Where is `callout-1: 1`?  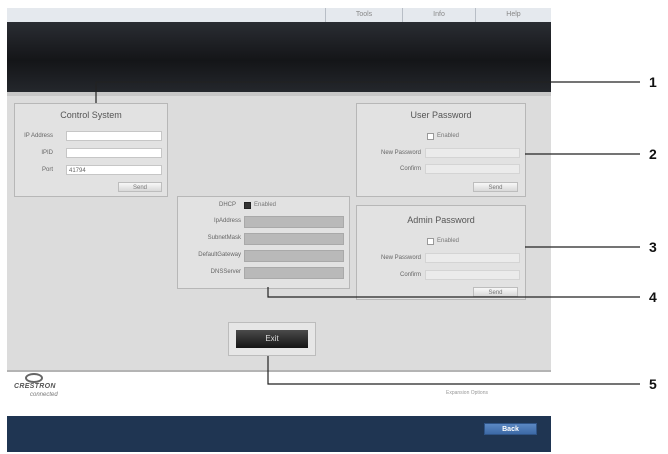 callout-1: 1 is located at coordinates (653, 82).